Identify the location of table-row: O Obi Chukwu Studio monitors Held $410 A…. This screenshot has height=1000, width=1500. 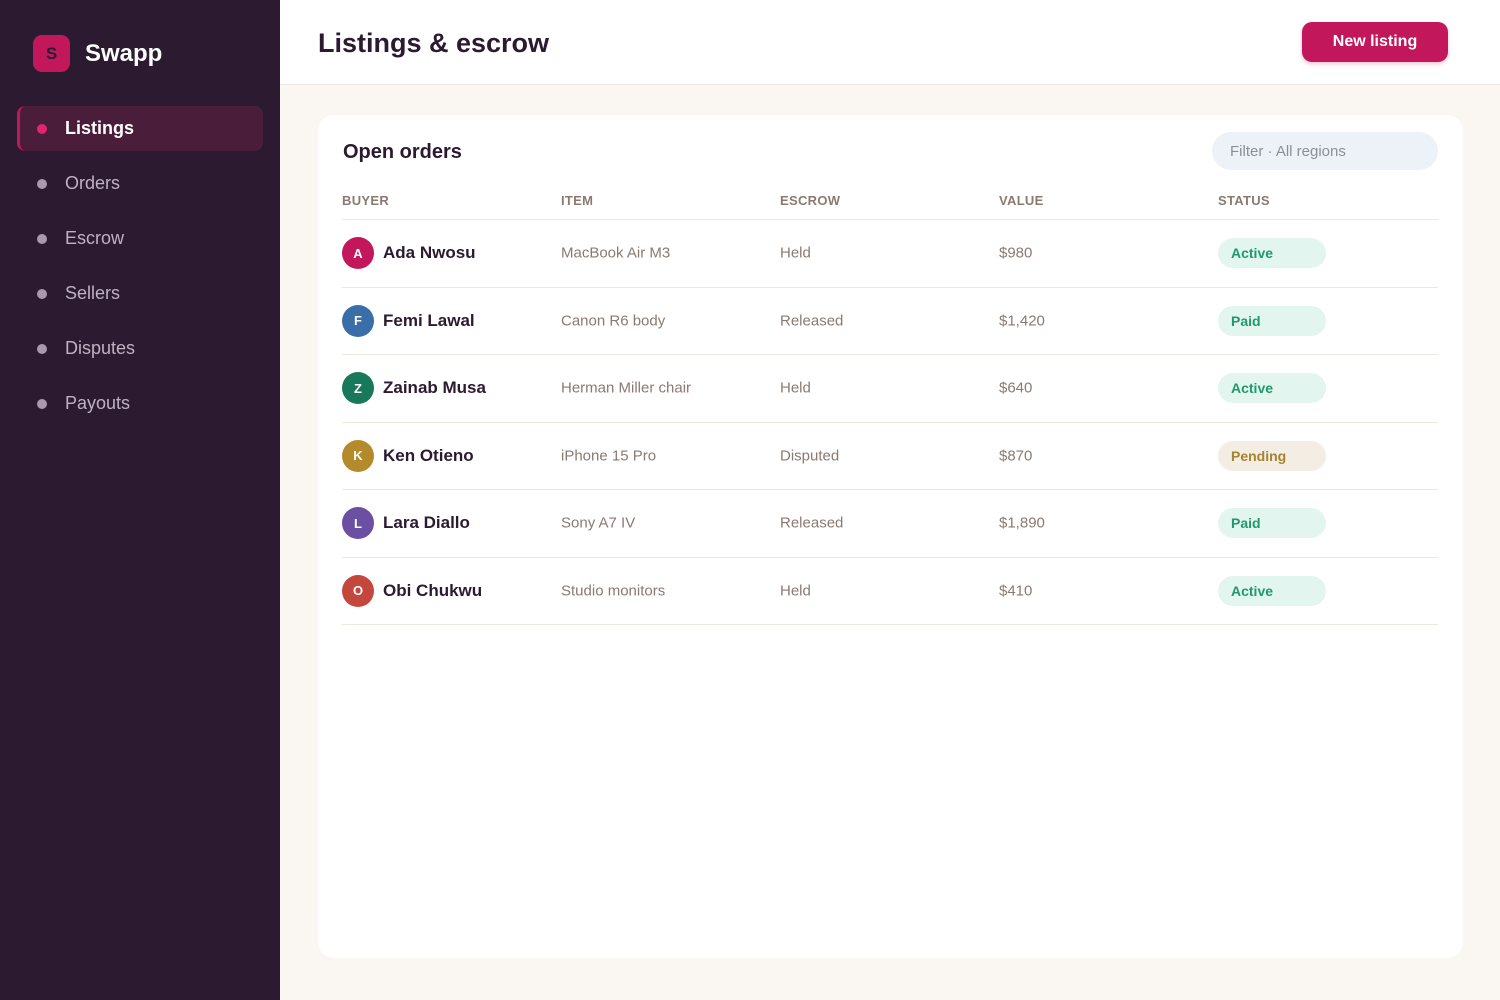
(890, 591).